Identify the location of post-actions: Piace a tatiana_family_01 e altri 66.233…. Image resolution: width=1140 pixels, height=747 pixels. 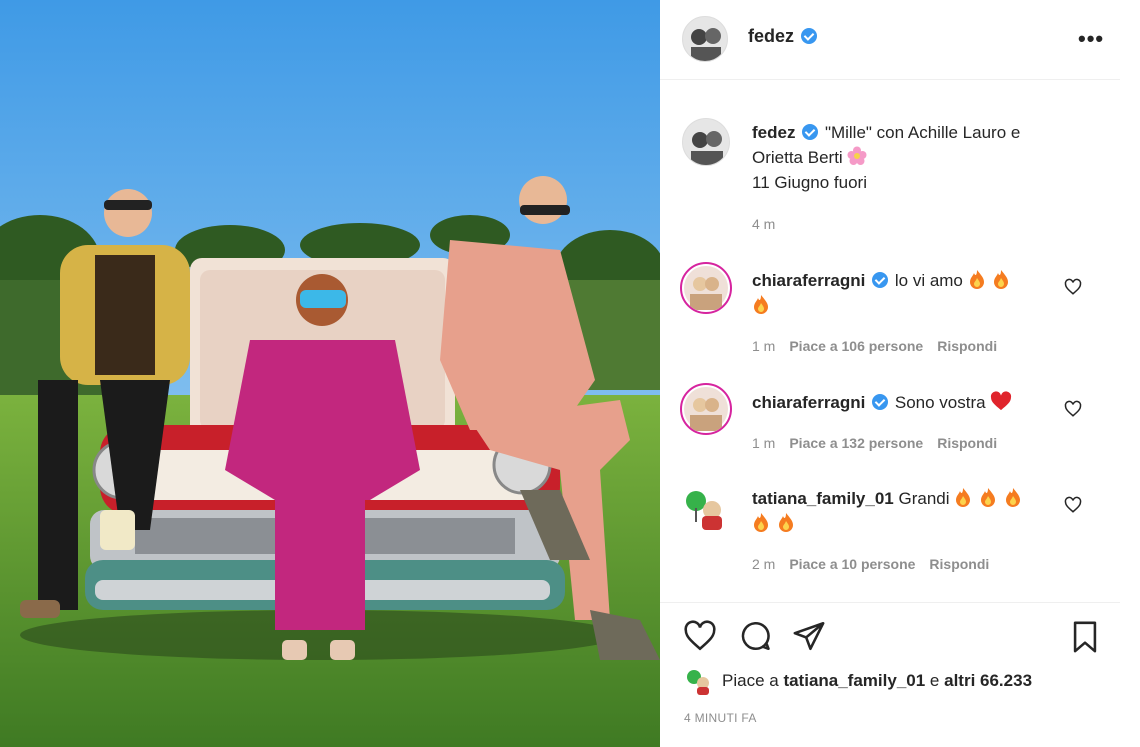
(890, 674).